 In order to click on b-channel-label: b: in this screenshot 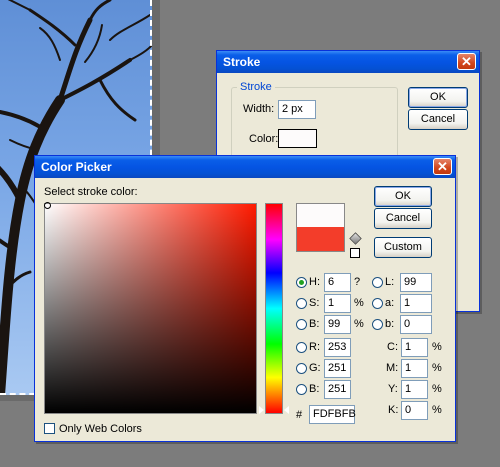, I will do `click(390, 324)`.